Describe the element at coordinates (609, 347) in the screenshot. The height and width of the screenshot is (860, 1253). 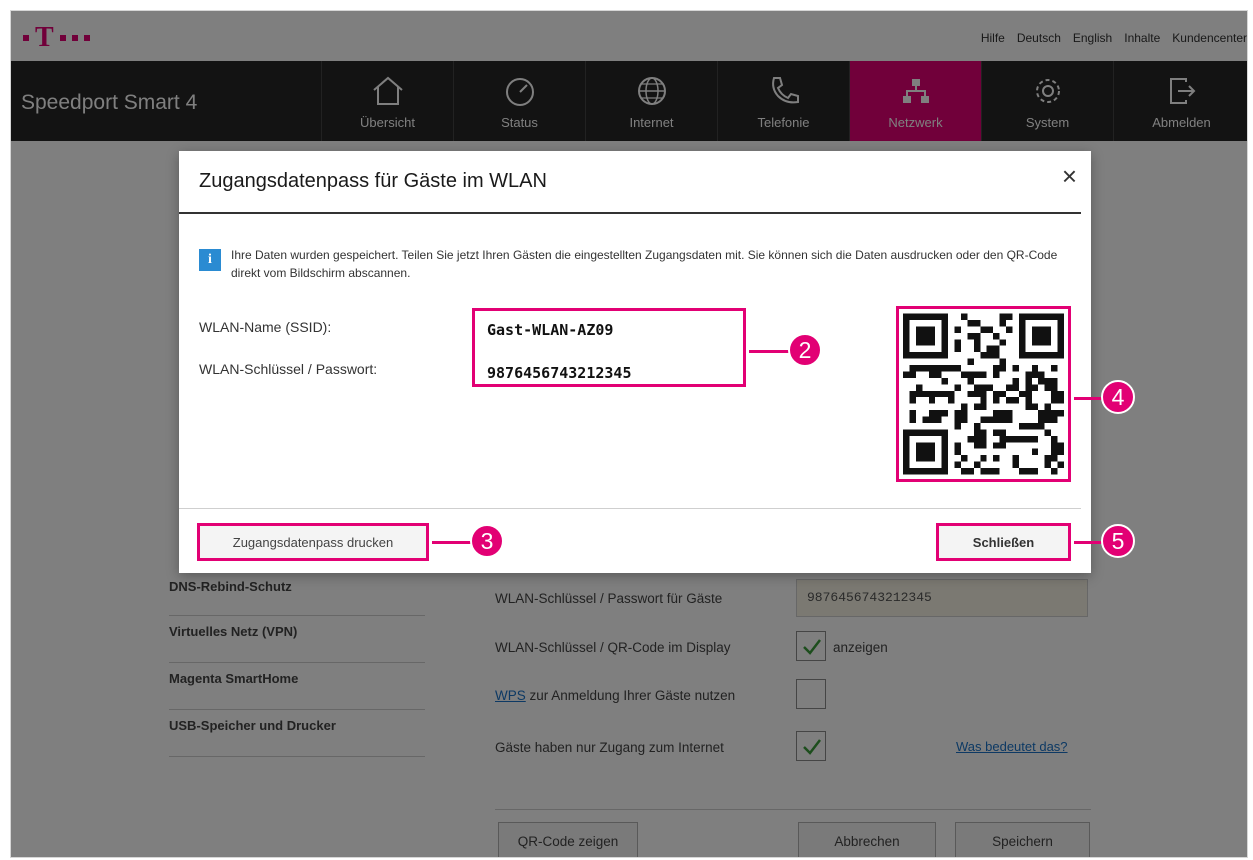
I see `credentials-highlight: Gast-WLAN-AZ09 9876456743212345` at that location.